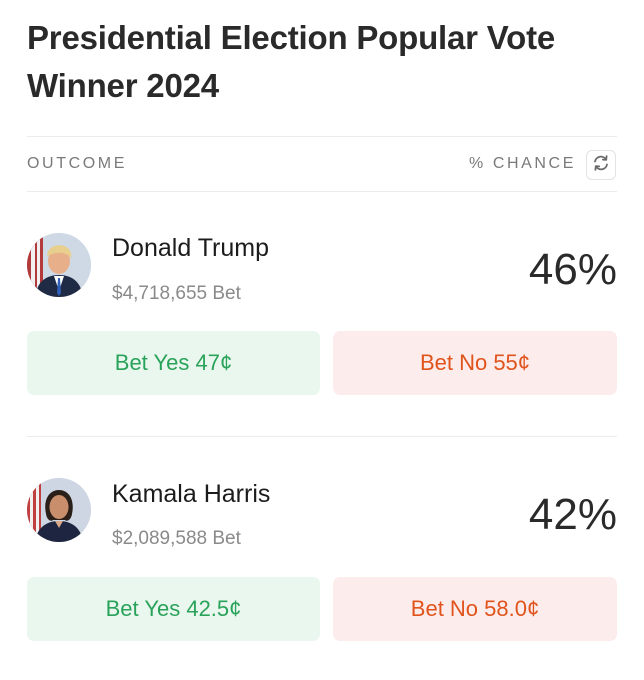  Describe the element at coordinates (322, 191) in the screenshot. I see `table-divider` at that location.